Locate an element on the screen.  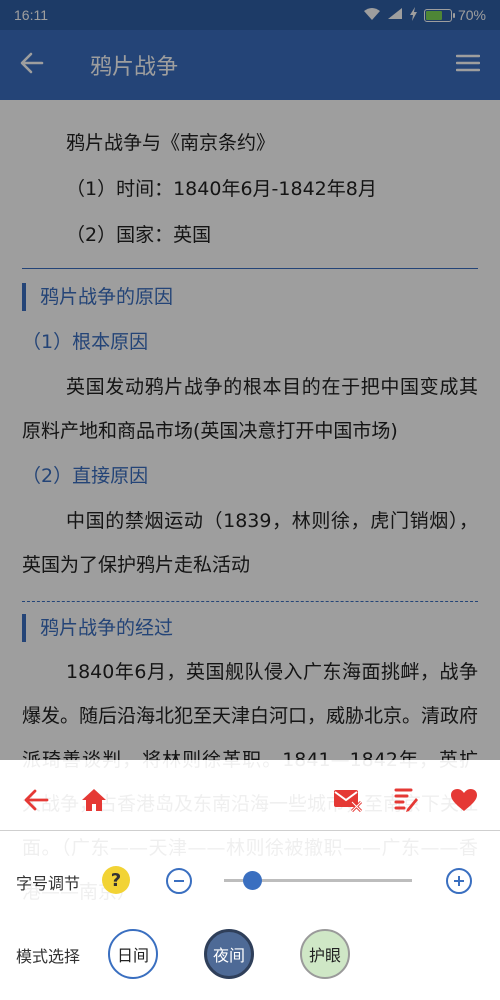
minus-icon is located at coordinates (179, 881).